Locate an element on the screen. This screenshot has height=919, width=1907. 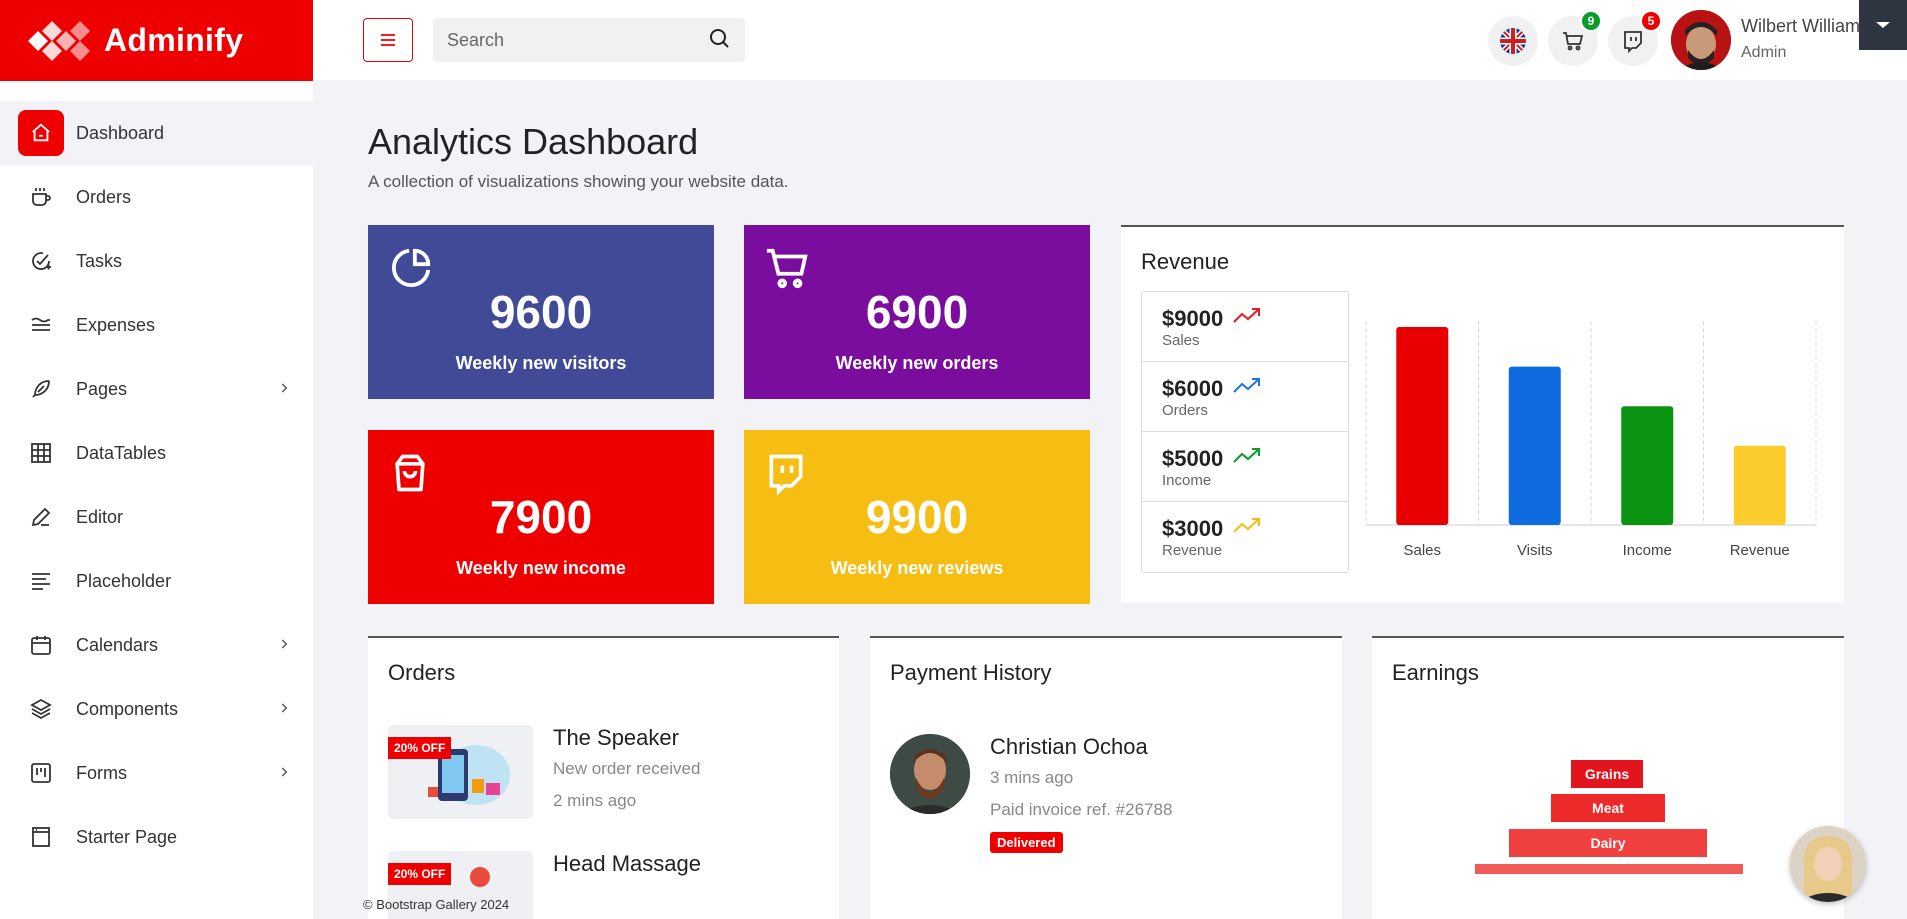
chart-tick-label: Income is located at coordinates (1647, 550).